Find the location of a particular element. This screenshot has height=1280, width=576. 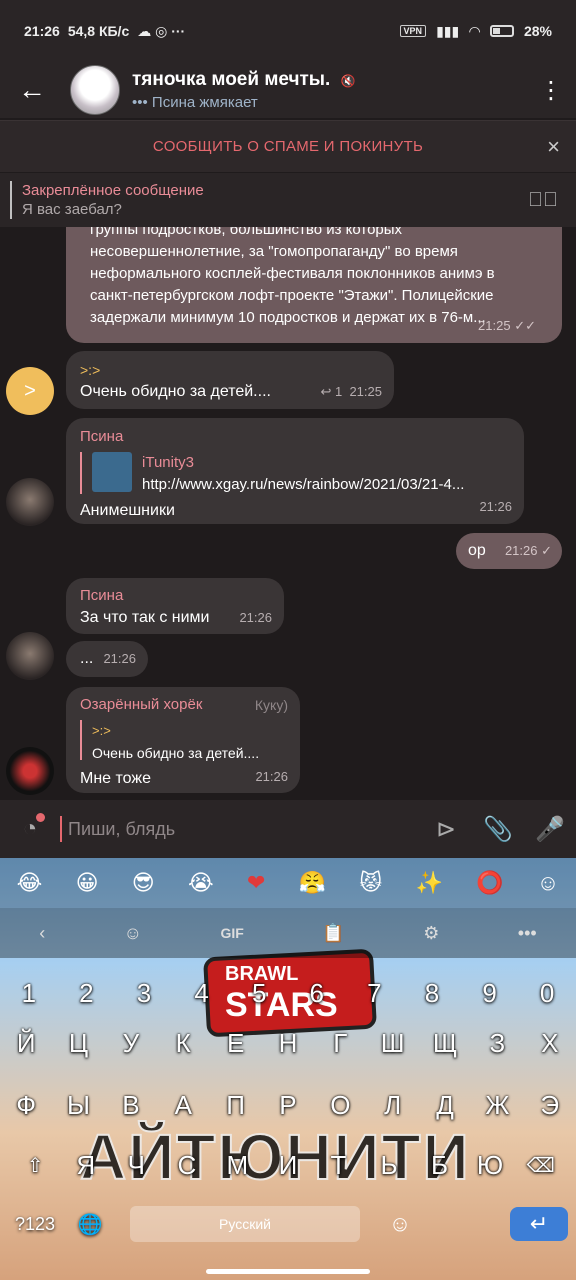

spam-bar: СООБЩИТЬ О СПАМЕ И ПОКИНУТЬ × is located at coordinates (288, 146).